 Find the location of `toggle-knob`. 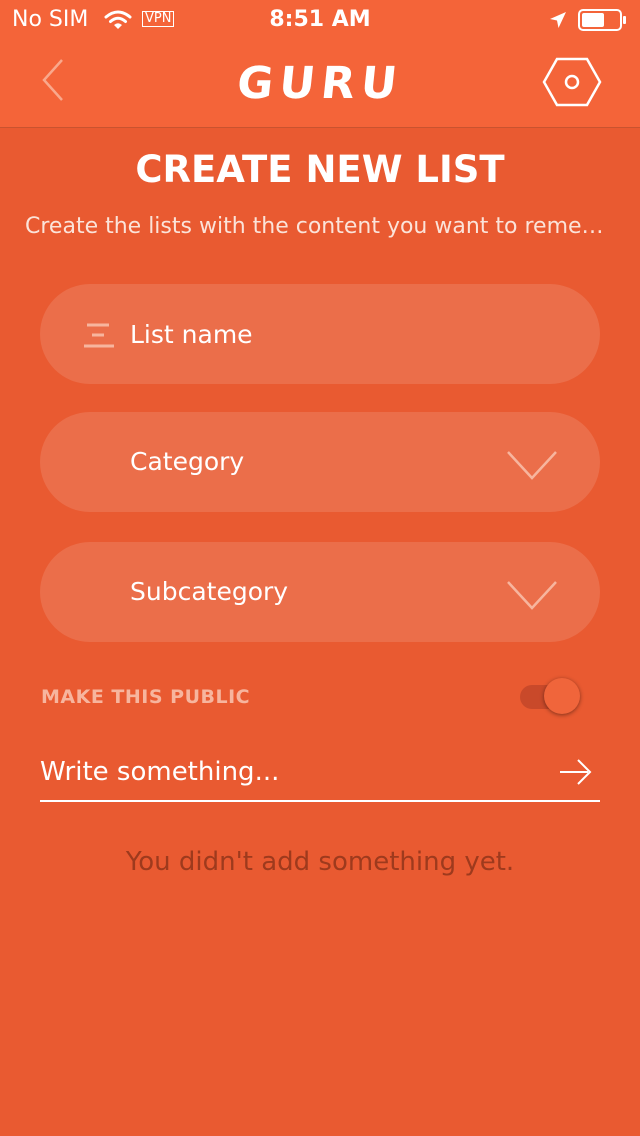

toggle-knob is located at coordinates (562, 696).